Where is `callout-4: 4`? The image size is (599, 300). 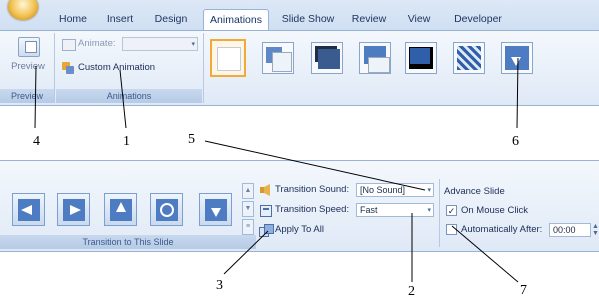
callout-4: 4 is located at coordinates (36, 141).